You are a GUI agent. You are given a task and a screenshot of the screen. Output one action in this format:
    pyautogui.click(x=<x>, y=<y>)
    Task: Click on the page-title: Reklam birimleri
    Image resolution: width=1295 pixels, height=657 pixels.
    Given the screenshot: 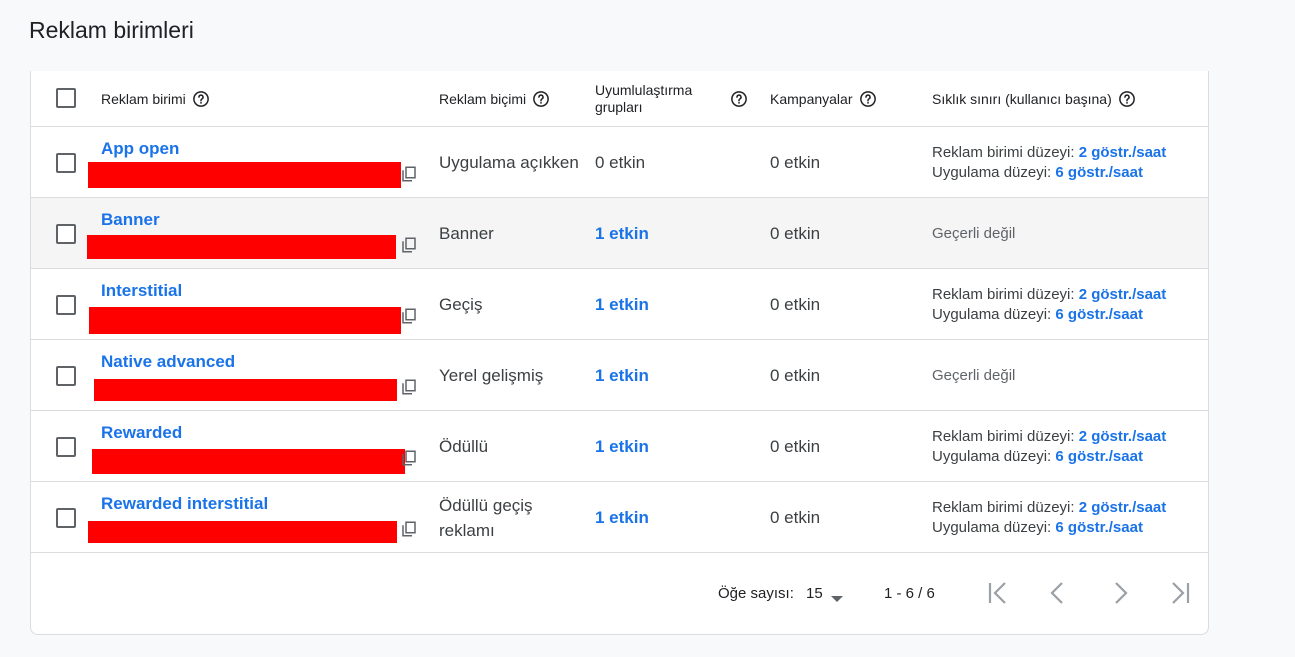 What is the action you would take?
    pyautogui.click(x=111, y=30)
    